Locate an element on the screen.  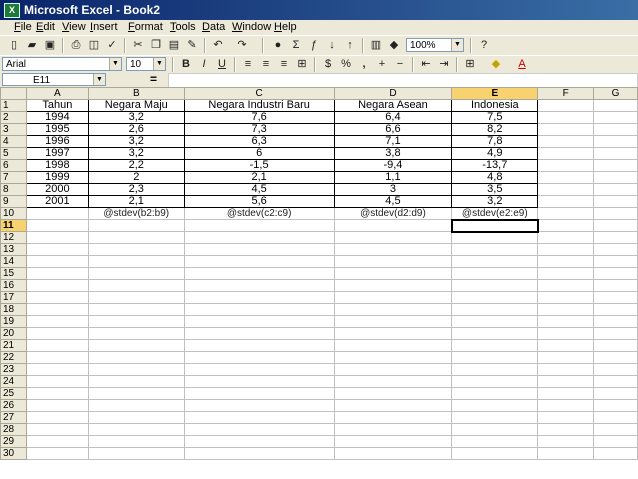
row-header: 11 is located at coordinates (13, 225).